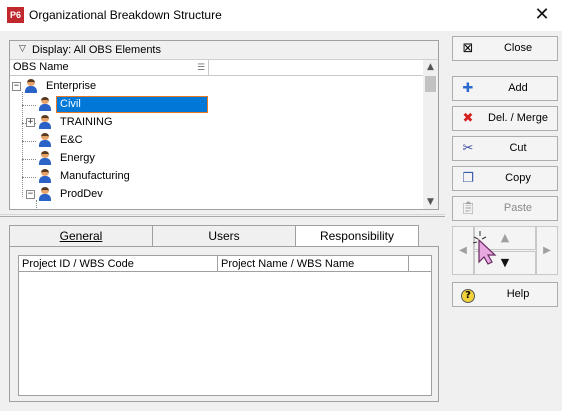 The image size is (562, 411). I want to click on close-button: ⊠ Close, so click(505, 48).